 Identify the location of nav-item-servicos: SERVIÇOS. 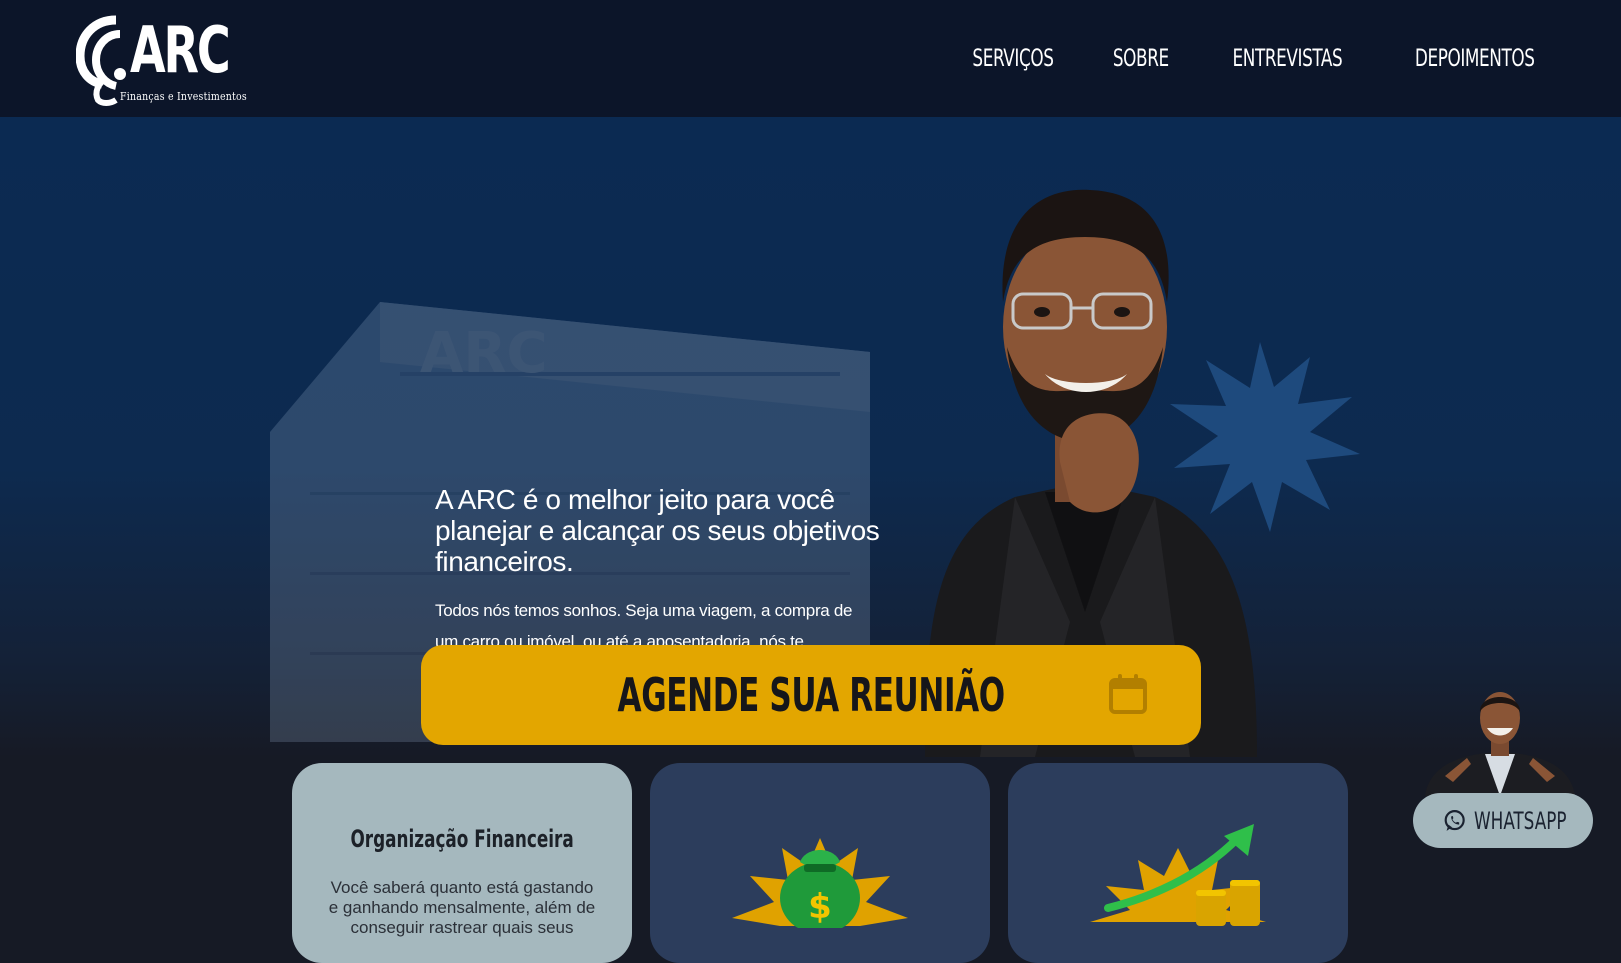
(1013, 58).